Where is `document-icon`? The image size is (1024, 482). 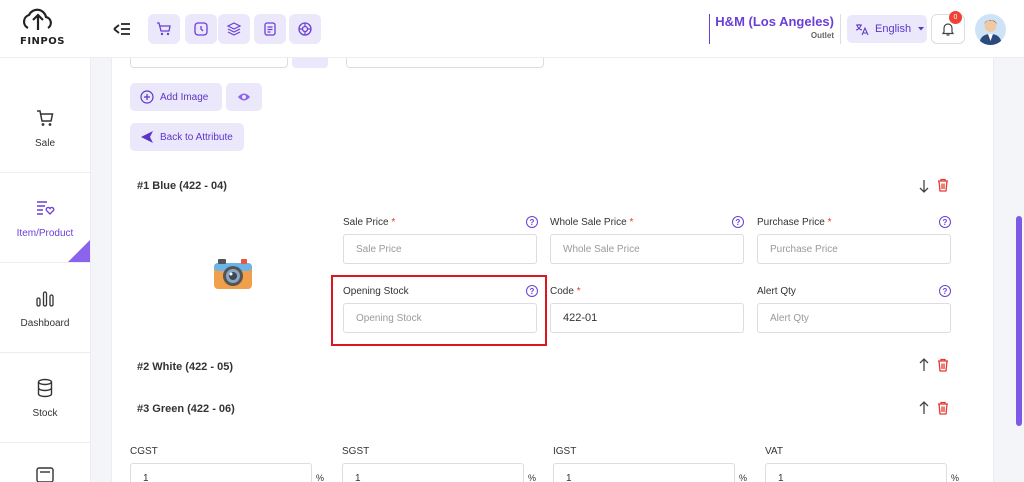 document-icon is located at coordinates (270, 29).